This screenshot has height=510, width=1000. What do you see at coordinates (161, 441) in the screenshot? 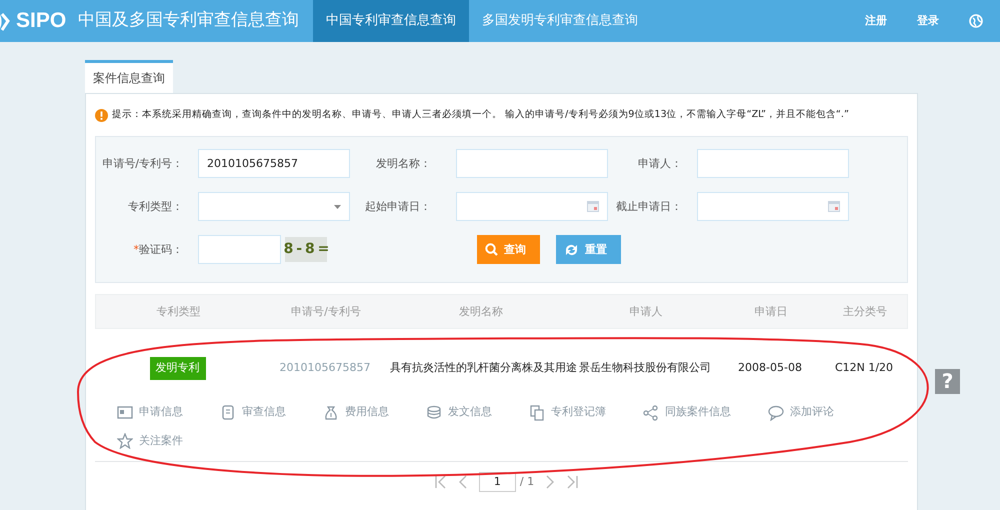
I see `action-link: 关注案件` at bounding box center [161, 441].